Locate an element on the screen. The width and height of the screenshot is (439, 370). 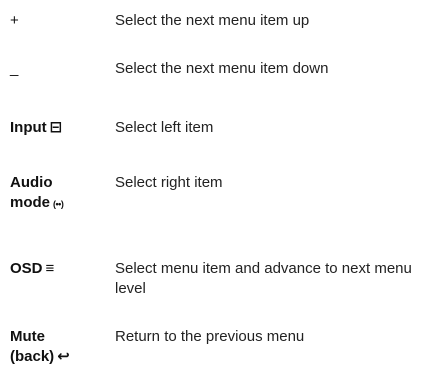
desc-input: Select left item is located at coordinates (164, 127).